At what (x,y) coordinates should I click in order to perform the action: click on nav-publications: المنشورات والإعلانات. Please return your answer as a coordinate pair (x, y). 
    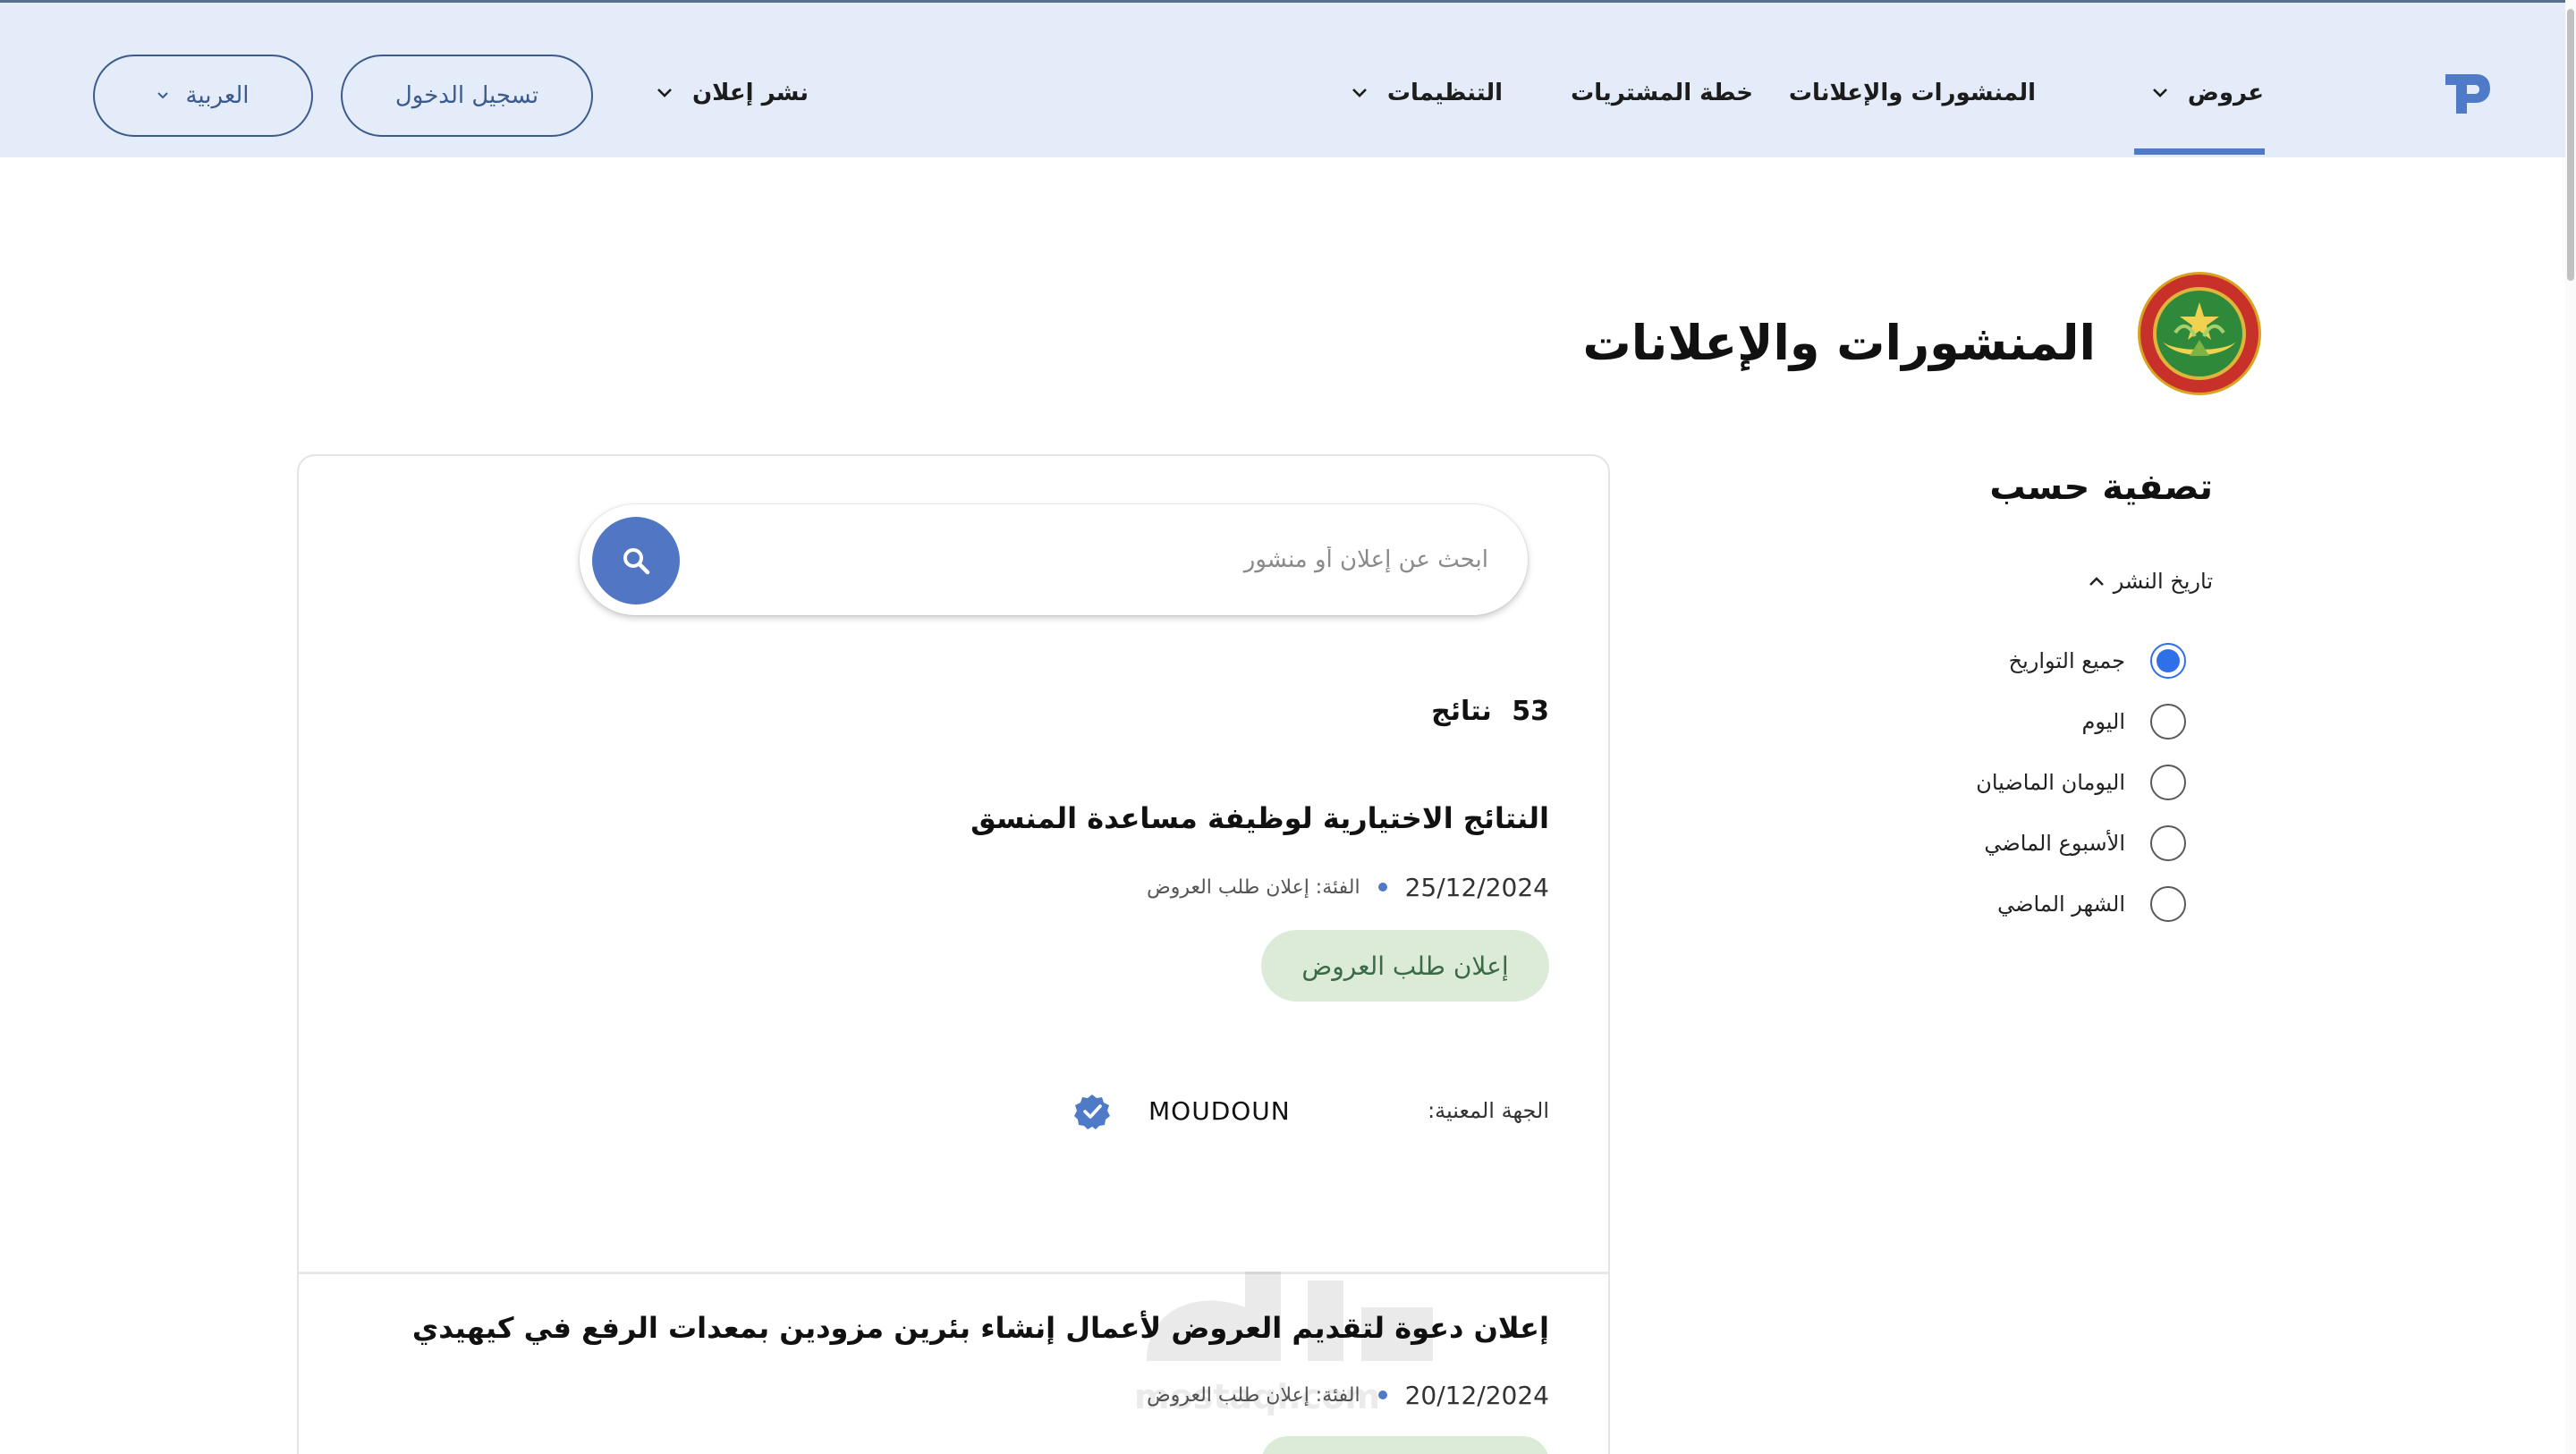
    Looking at the image, I should click on (1912, 93).